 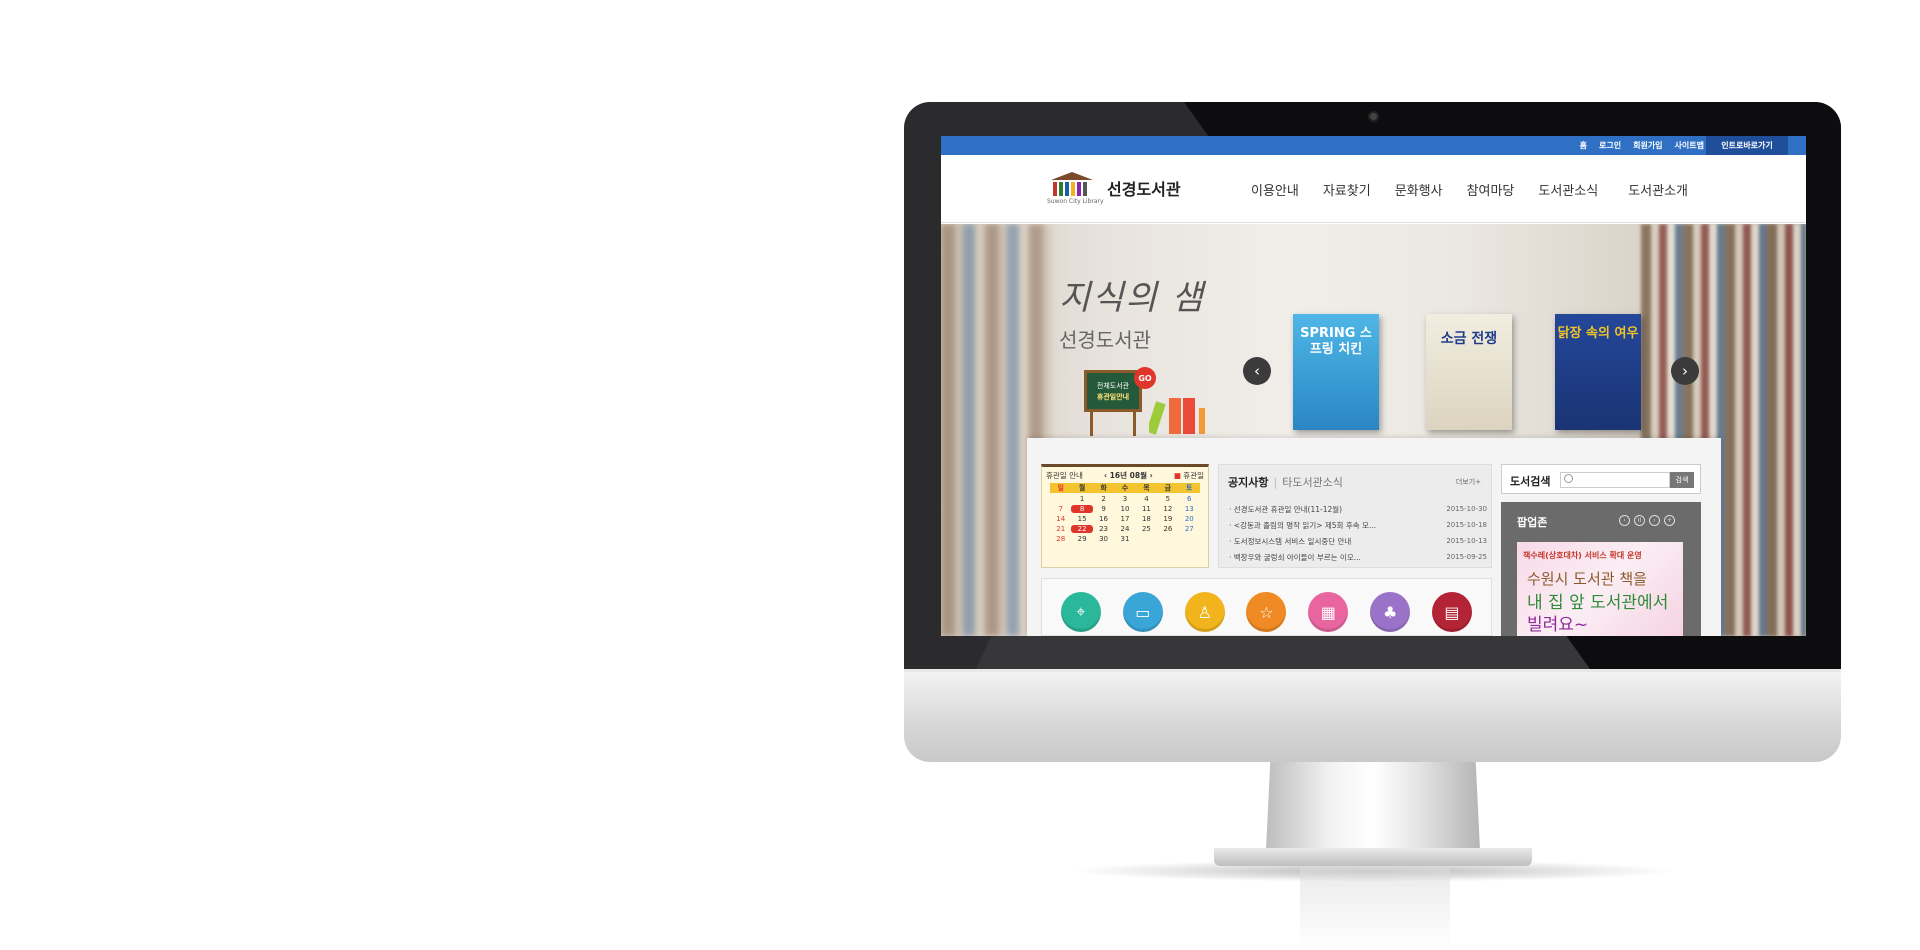 What do you see at coordinates (1373, 145) in the screenshot?
I see `utility-bar: 홈 로그인 회원가입 사이트맵 인트로바로가기` at bounding box center [1373, 145].